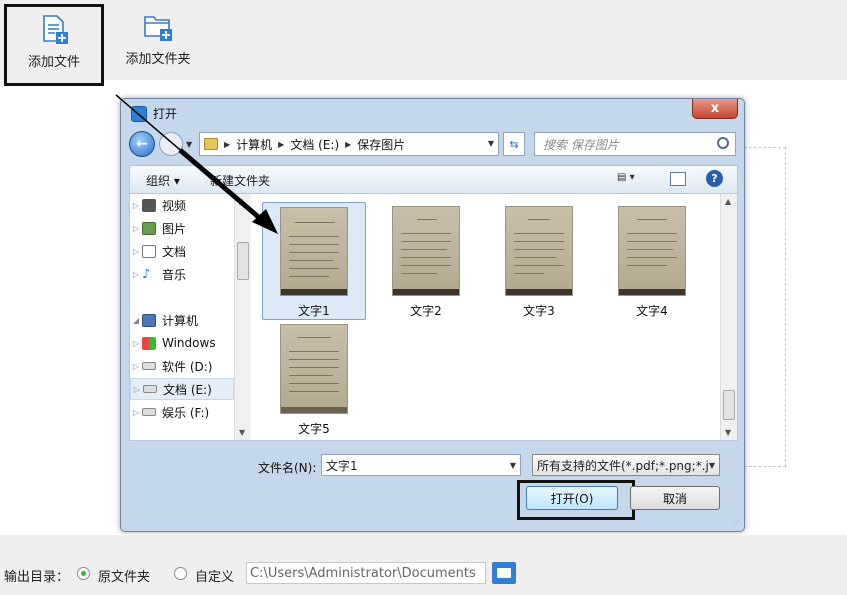 This screenshot has width=847, height=595. Describe the element at coordinates (723, 143) in the screenshot. I see `search-icon` at that location.